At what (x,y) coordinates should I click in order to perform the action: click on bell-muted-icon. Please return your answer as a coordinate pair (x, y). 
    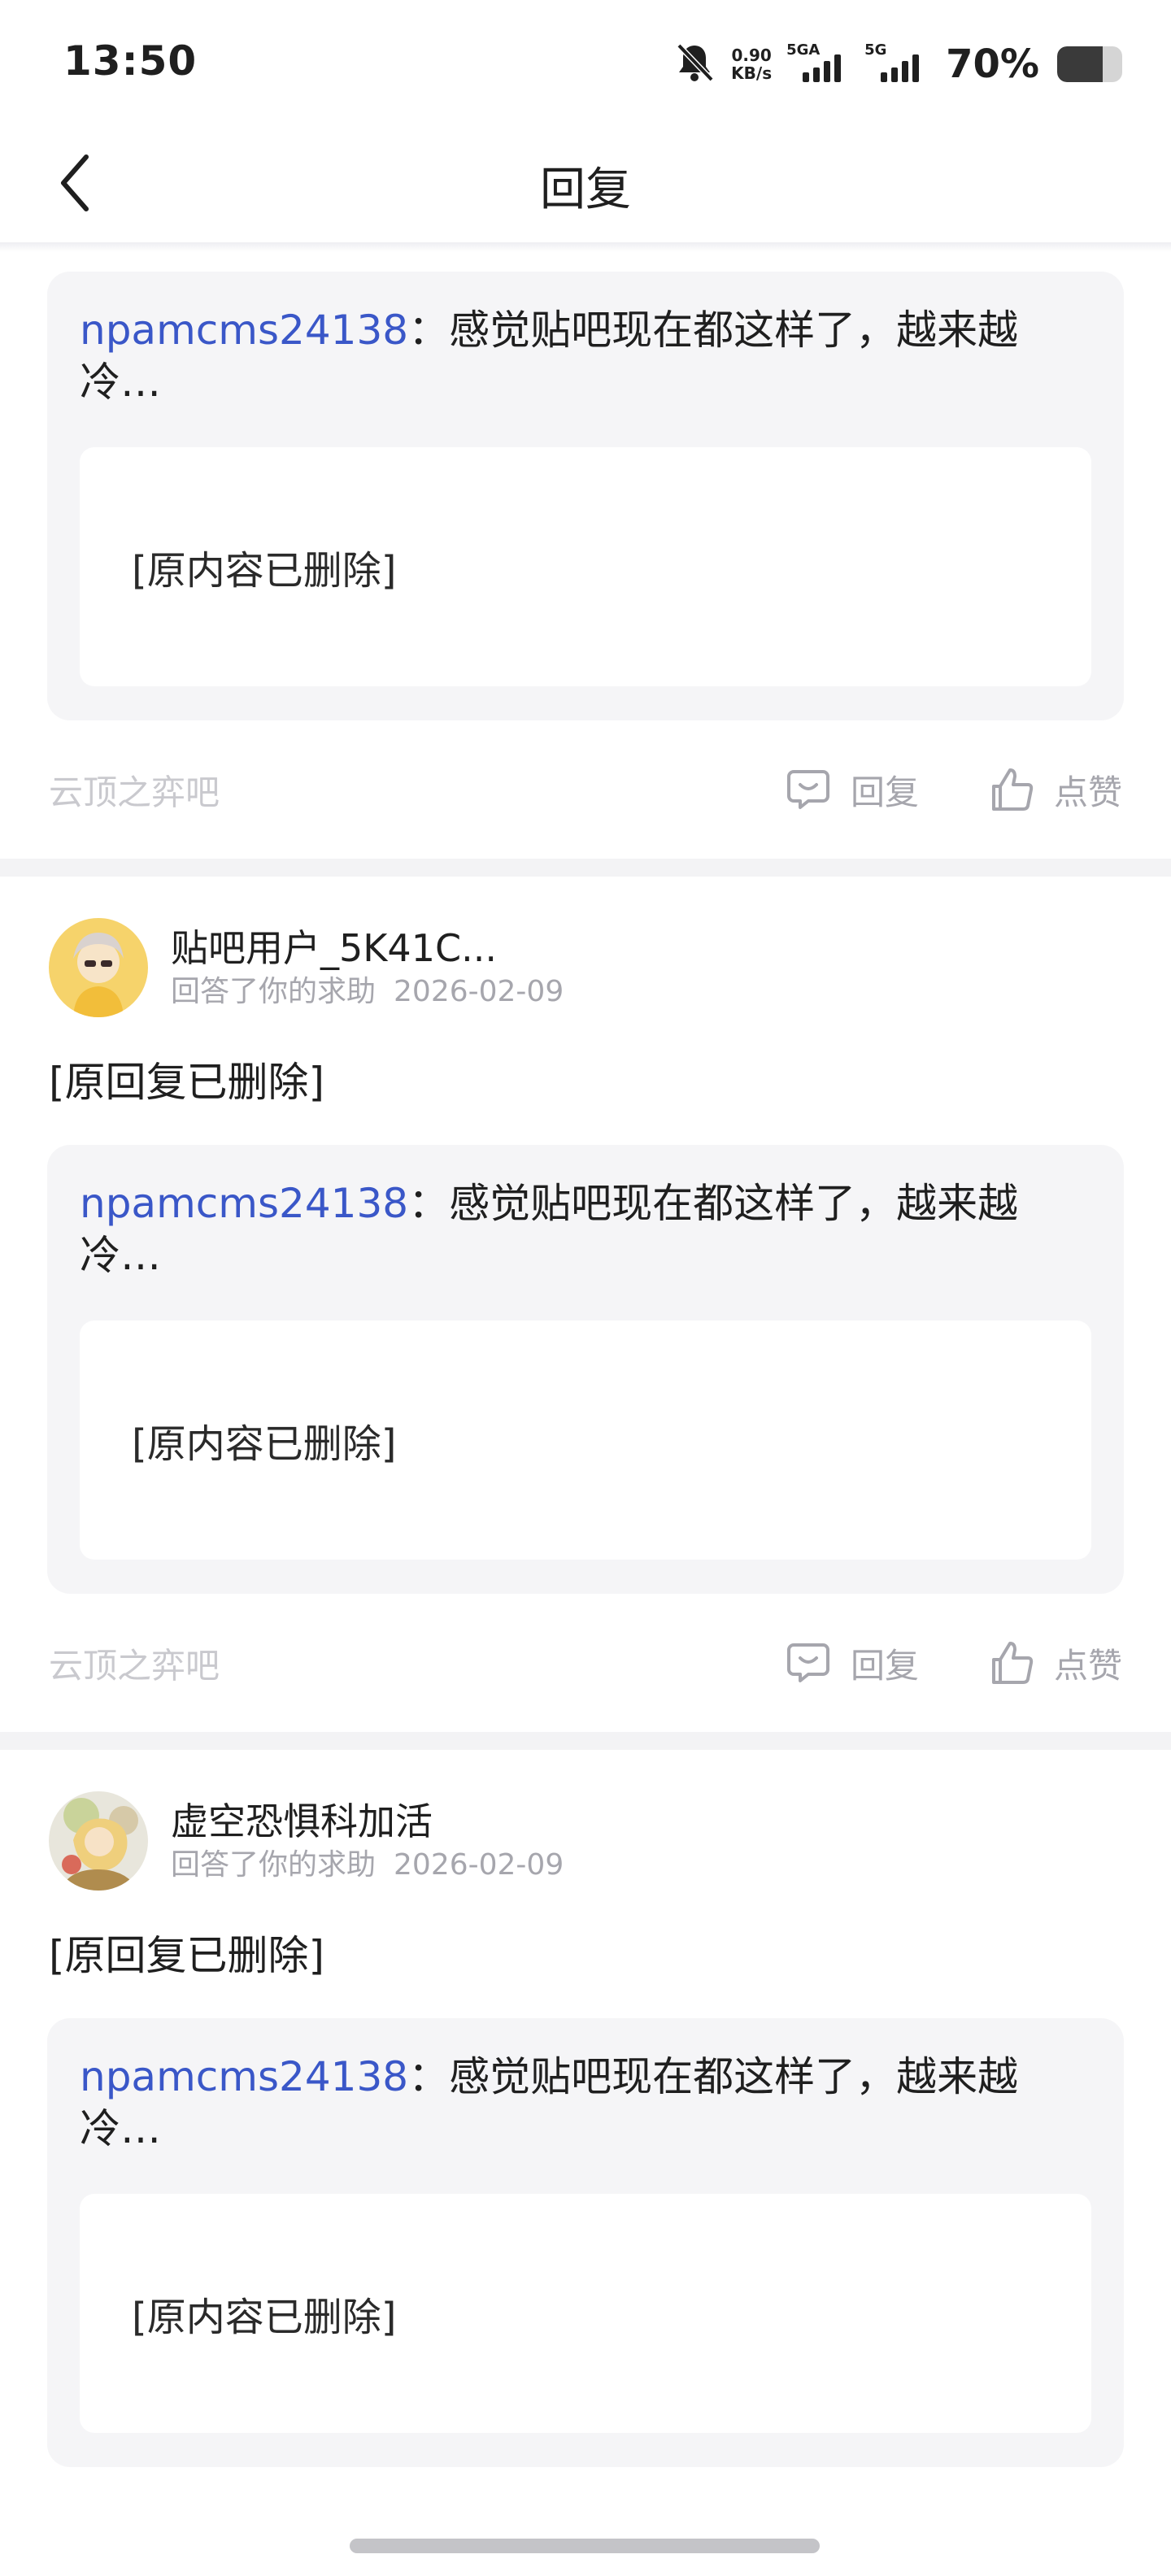
    Looking at the image, I should click on (695, 64).